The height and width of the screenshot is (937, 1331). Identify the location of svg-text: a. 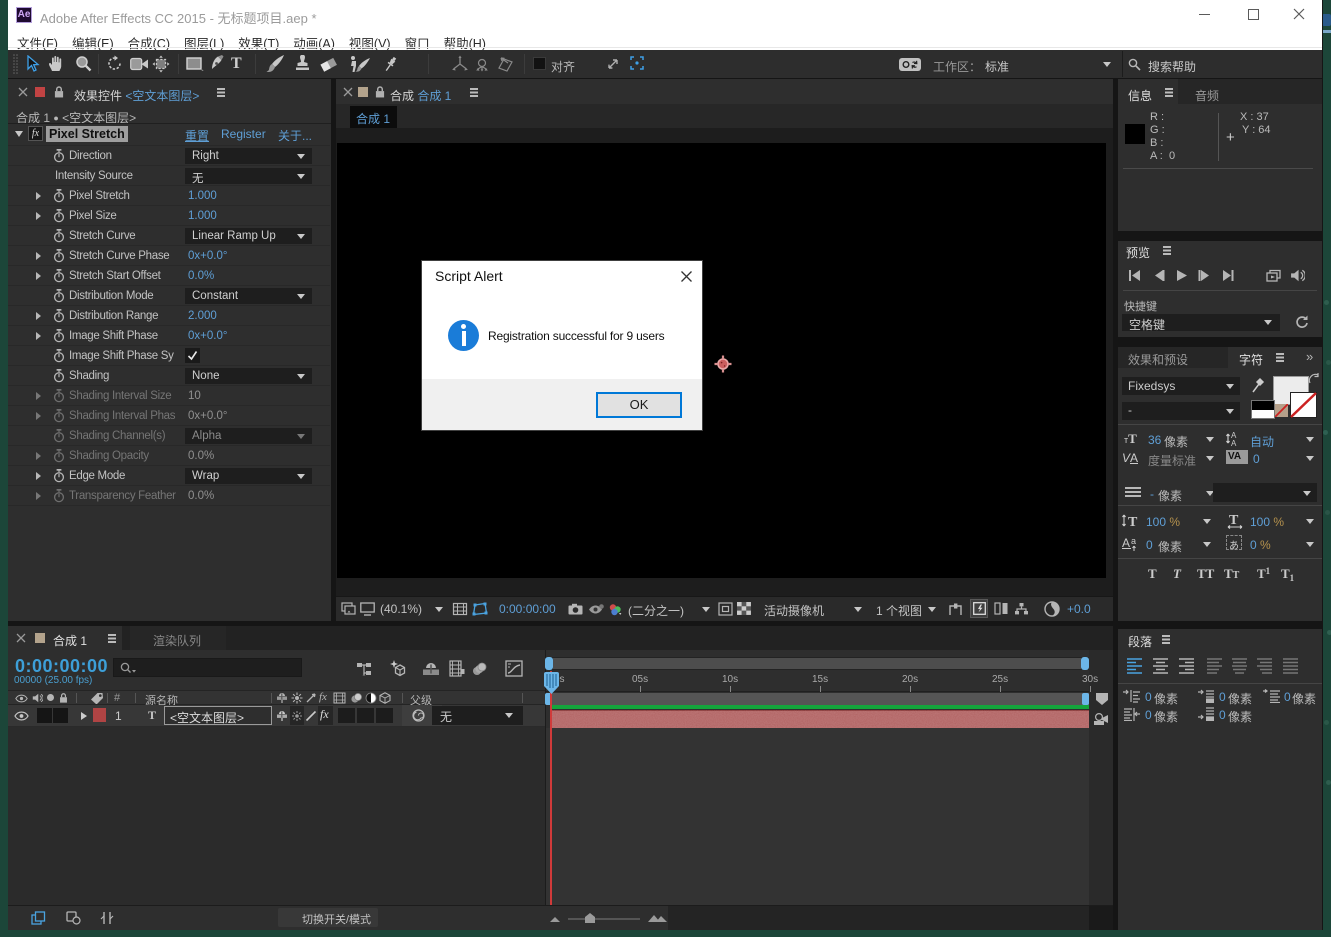
(1133, 541).